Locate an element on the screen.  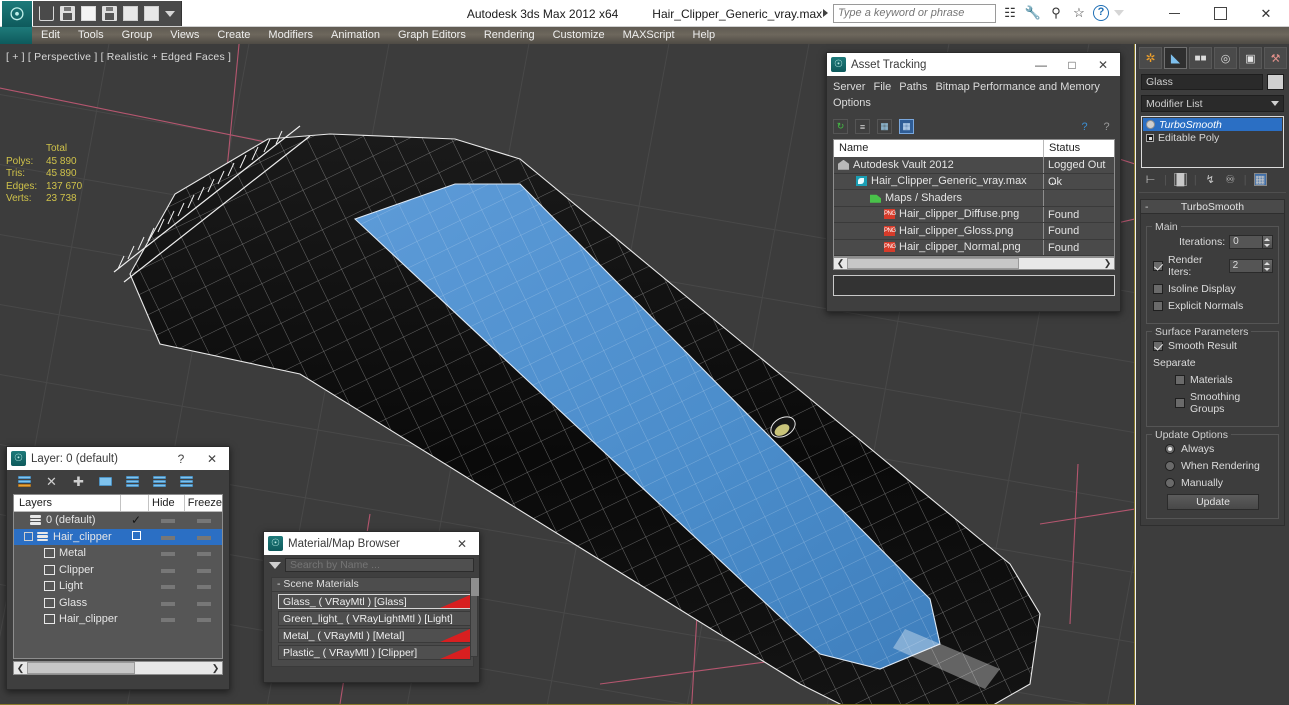
smoothing-groups-checkbox is located at coordinates (1180, 403).